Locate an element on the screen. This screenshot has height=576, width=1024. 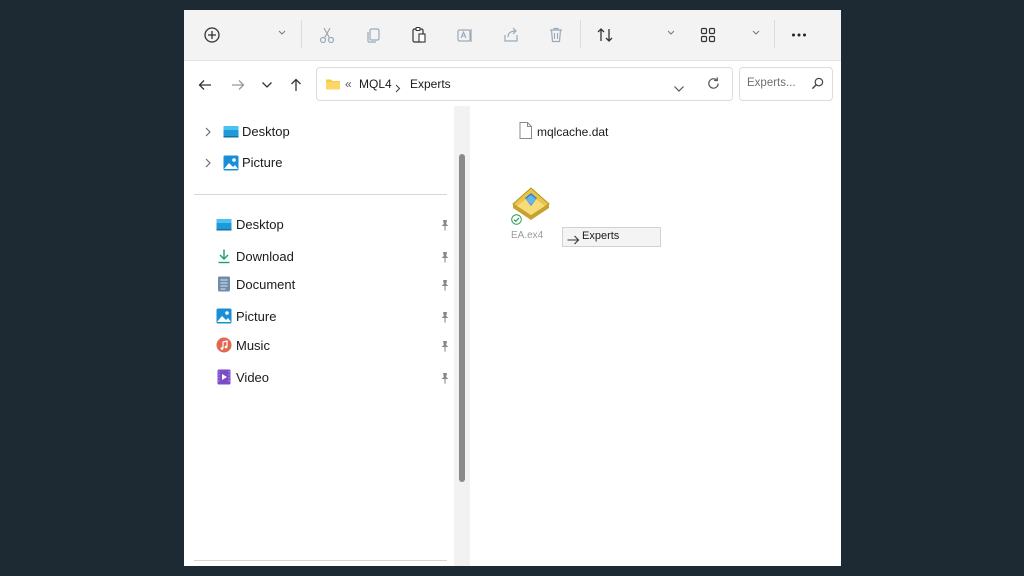
up-arrow-icon is located at coordinates (296, 85).